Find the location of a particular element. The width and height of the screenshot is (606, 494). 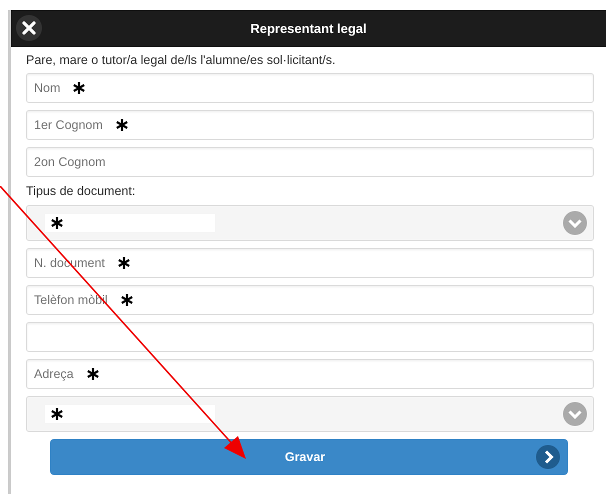

save-button: Gravar is located at coordinates (309, 457).